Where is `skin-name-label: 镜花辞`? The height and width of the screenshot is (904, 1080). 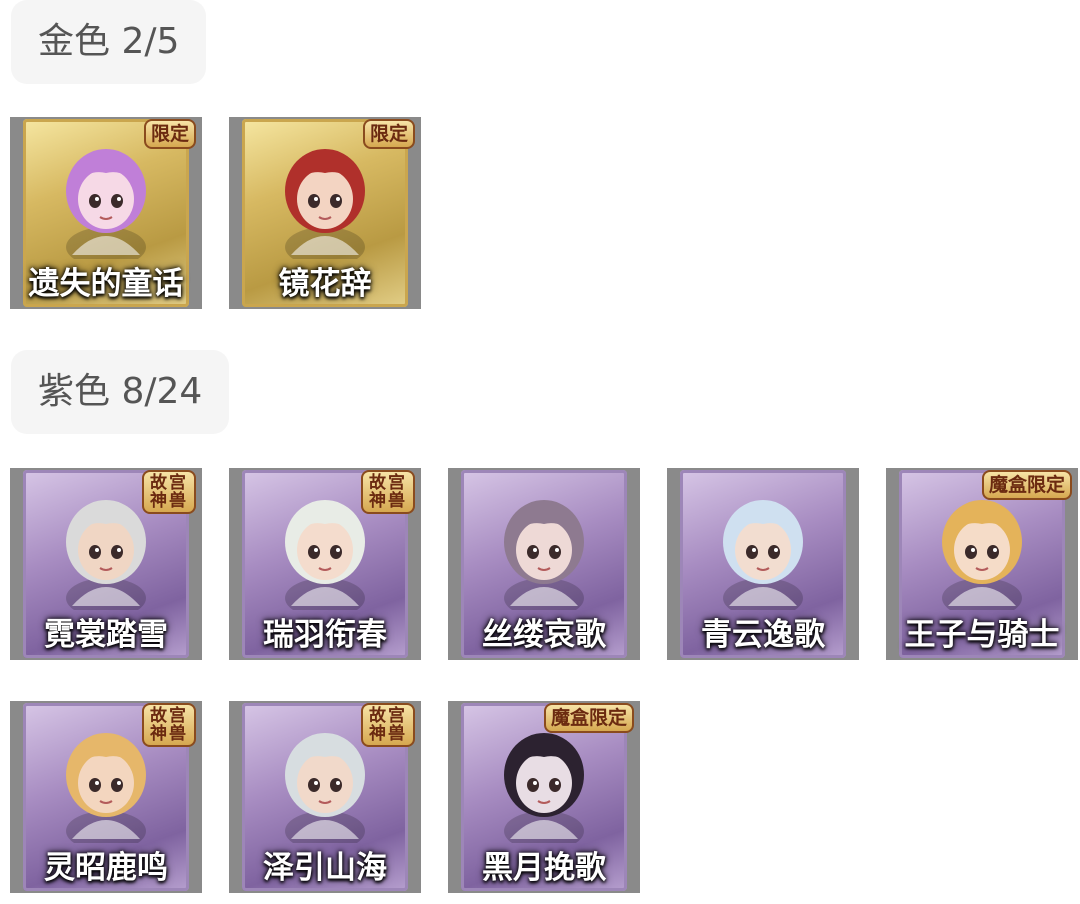
skin-name-label: 镜花辞 is located at coordinates (325, 284).